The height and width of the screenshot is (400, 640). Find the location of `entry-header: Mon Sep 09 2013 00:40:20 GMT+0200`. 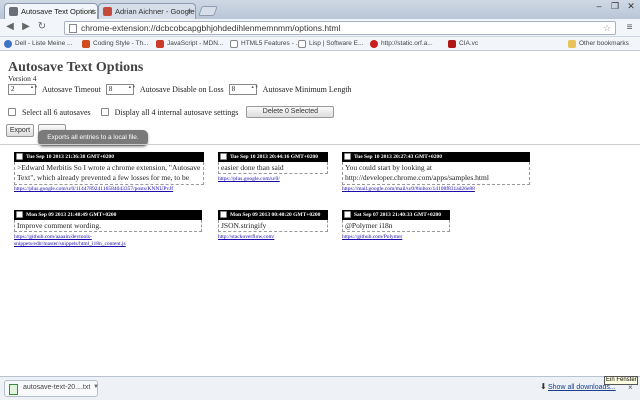

entry-header: Mon Sep 09 2013 00:40:20 GMT+0200 is located at coordinates (273, 215).